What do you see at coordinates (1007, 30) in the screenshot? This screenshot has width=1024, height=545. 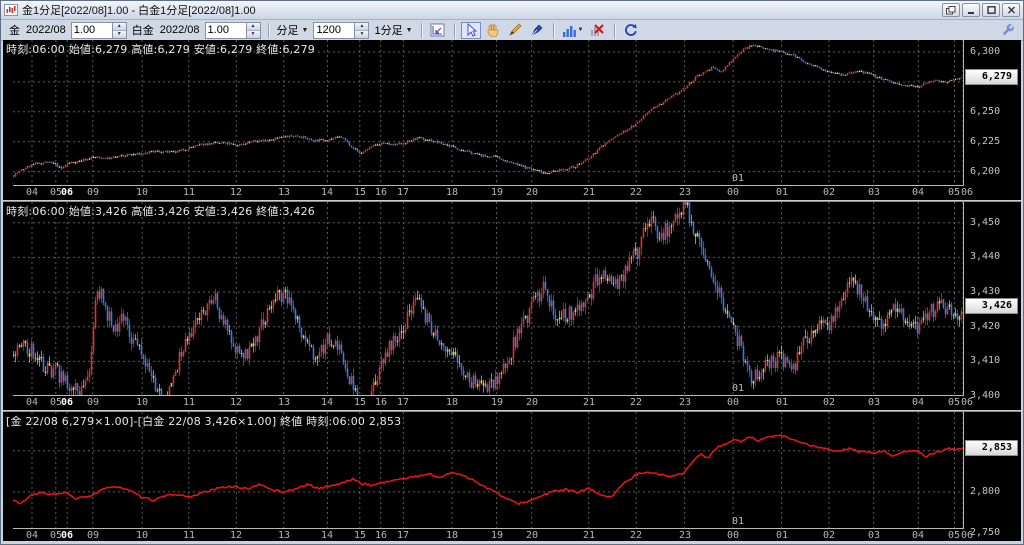 I see `settings-wrench-icon` at bounding box center [1007, 30].